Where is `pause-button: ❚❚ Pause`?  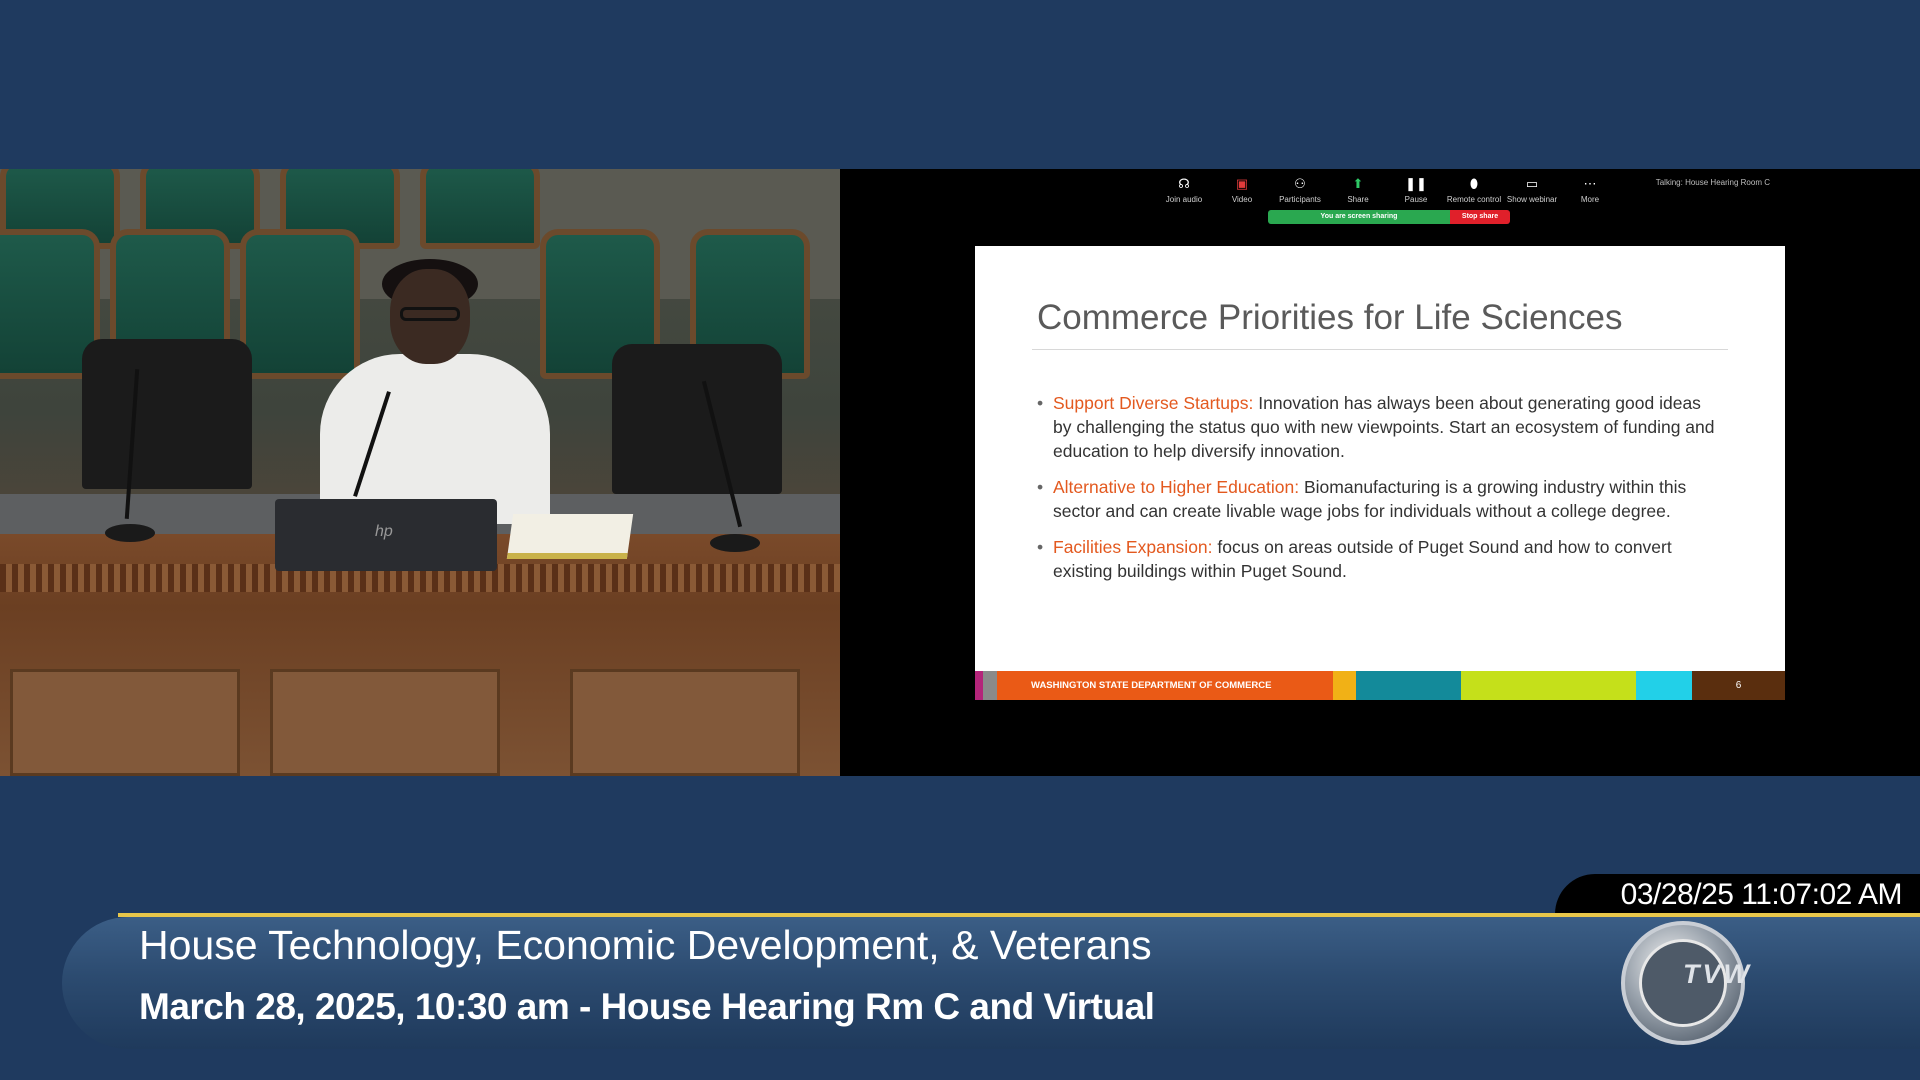
pause-button: ❚❚ Pause is located at coordinates (1416, 189).